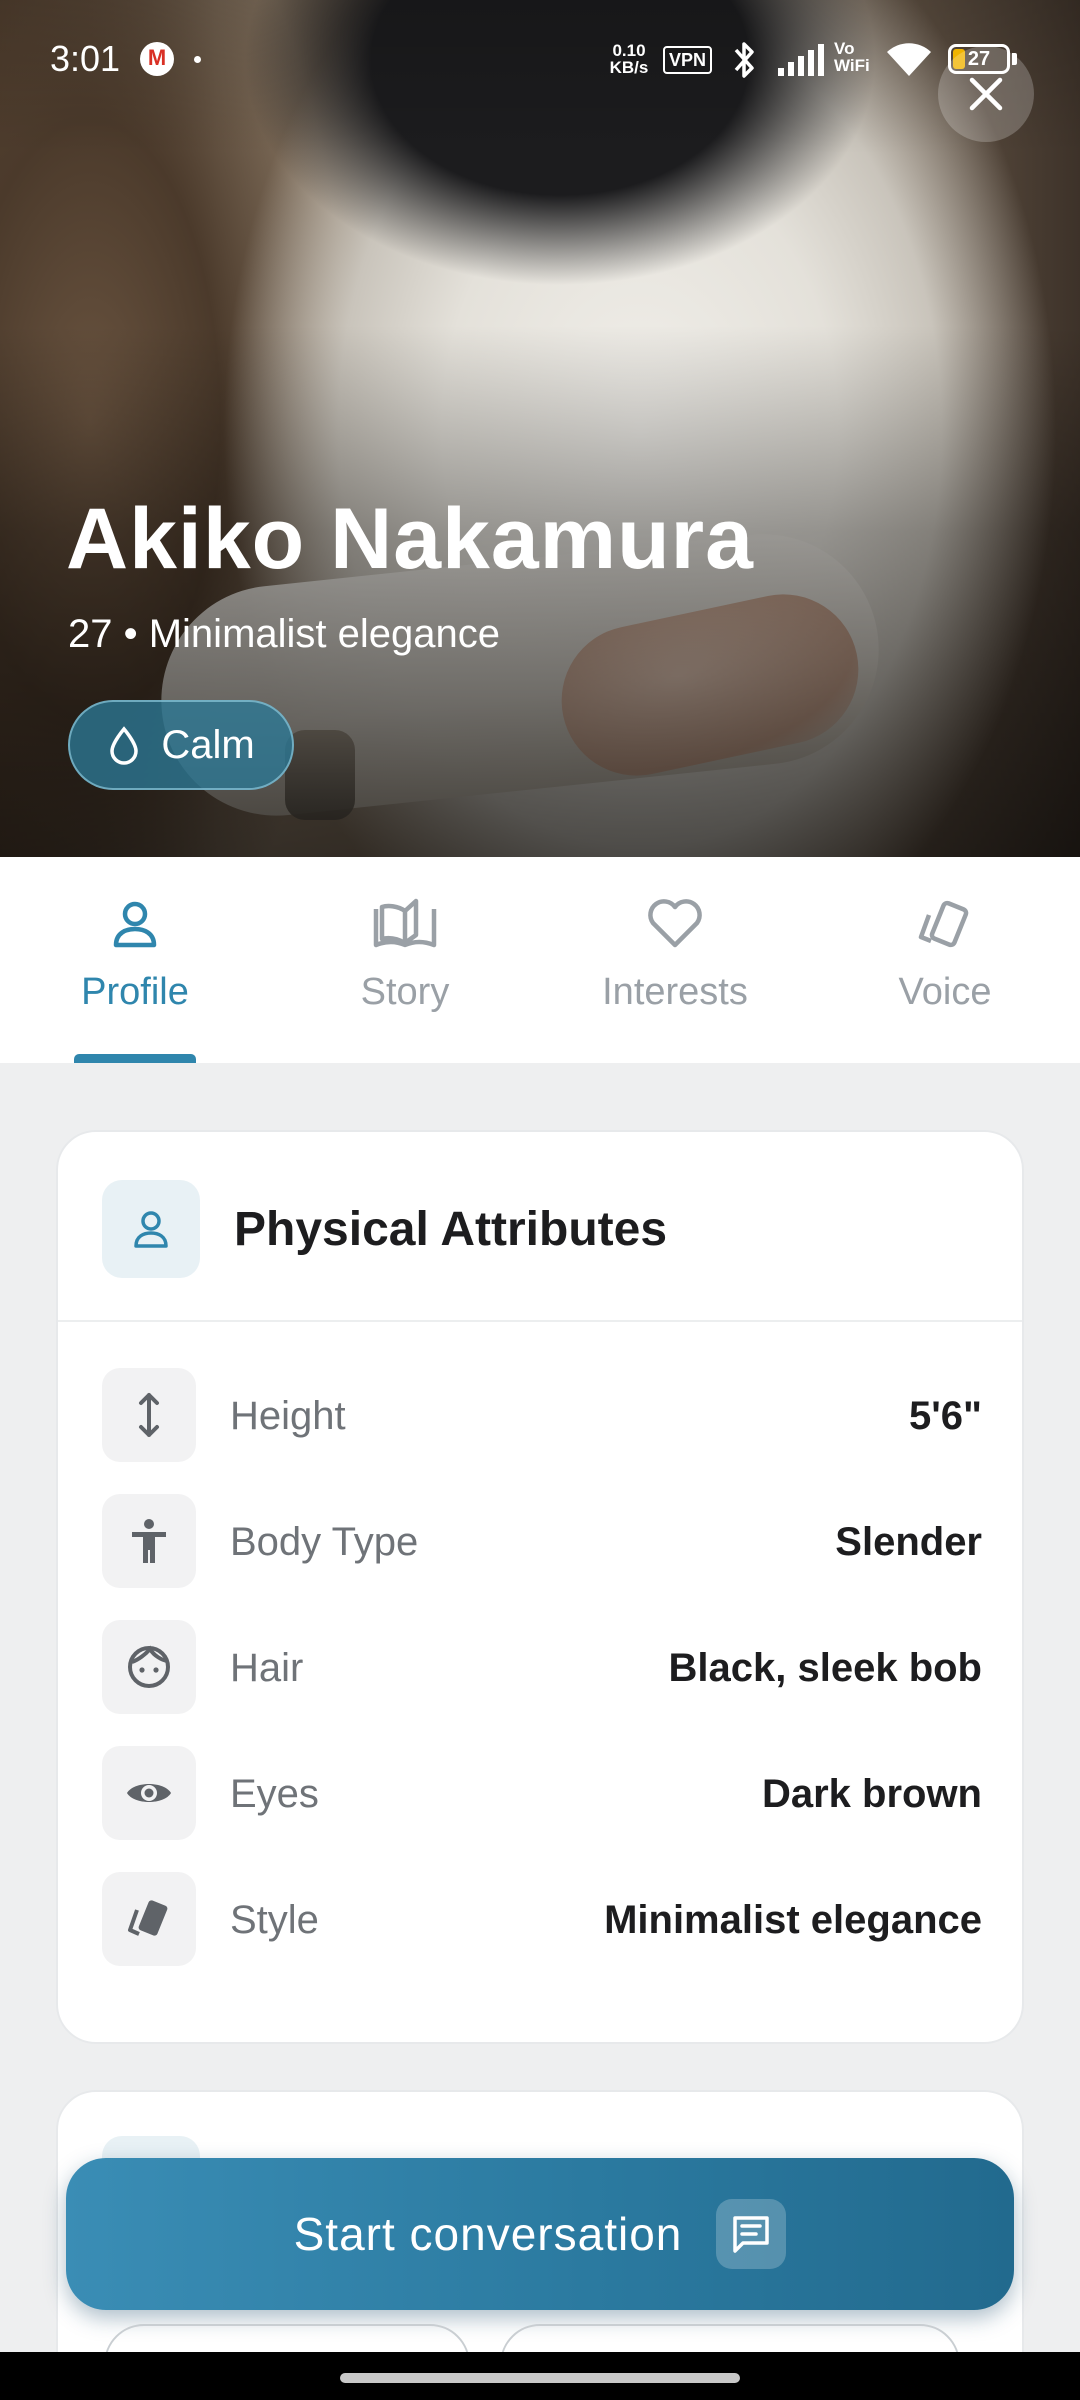  Describe the element at coordinates (405, 992) in the screenshot. I see `tab-story-label: Story` at that location.